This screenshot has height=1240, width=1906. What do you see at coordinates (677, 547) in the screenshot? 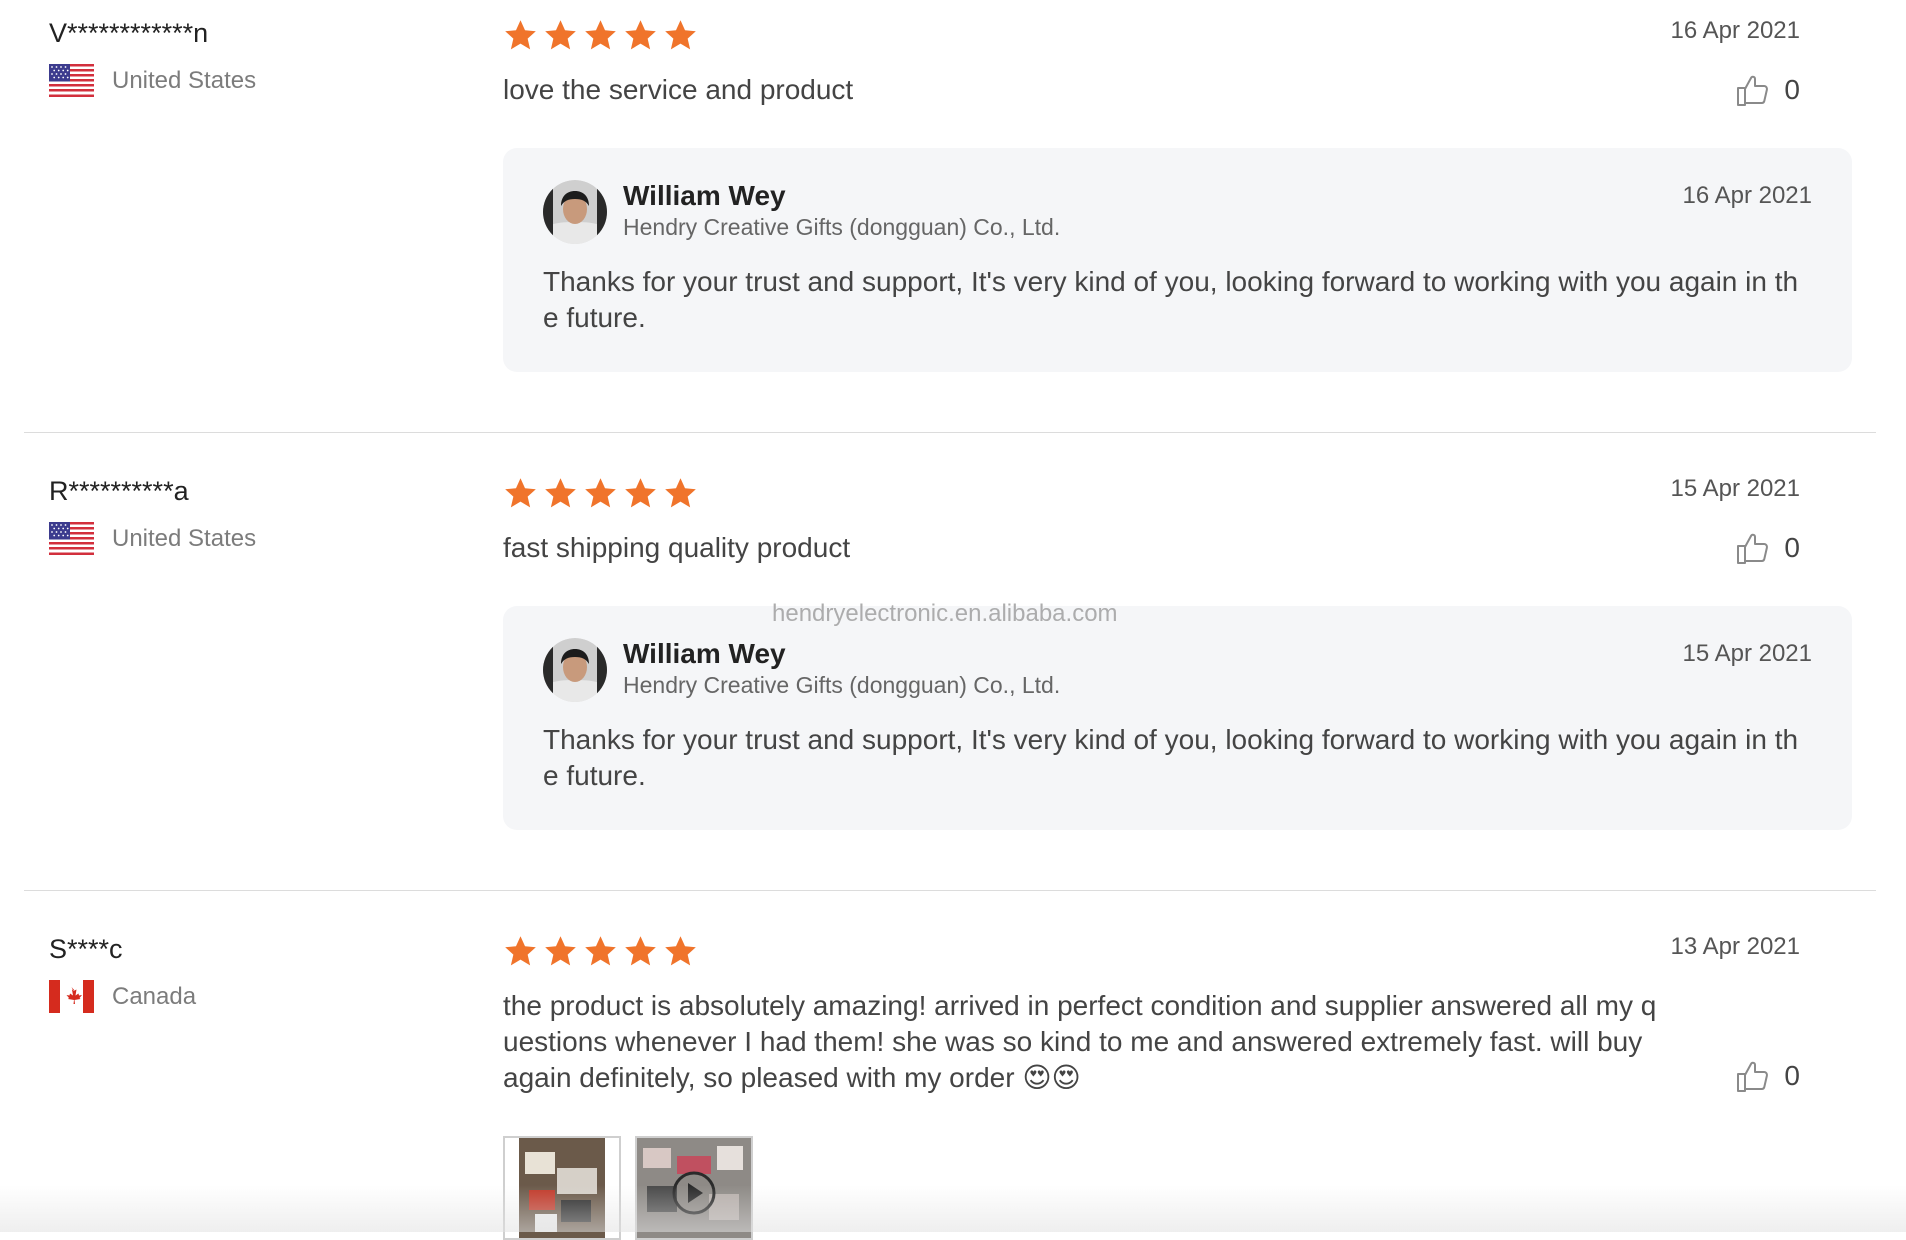
I see `review-text: fast shipping quality product` at bounding box center [677, 547].